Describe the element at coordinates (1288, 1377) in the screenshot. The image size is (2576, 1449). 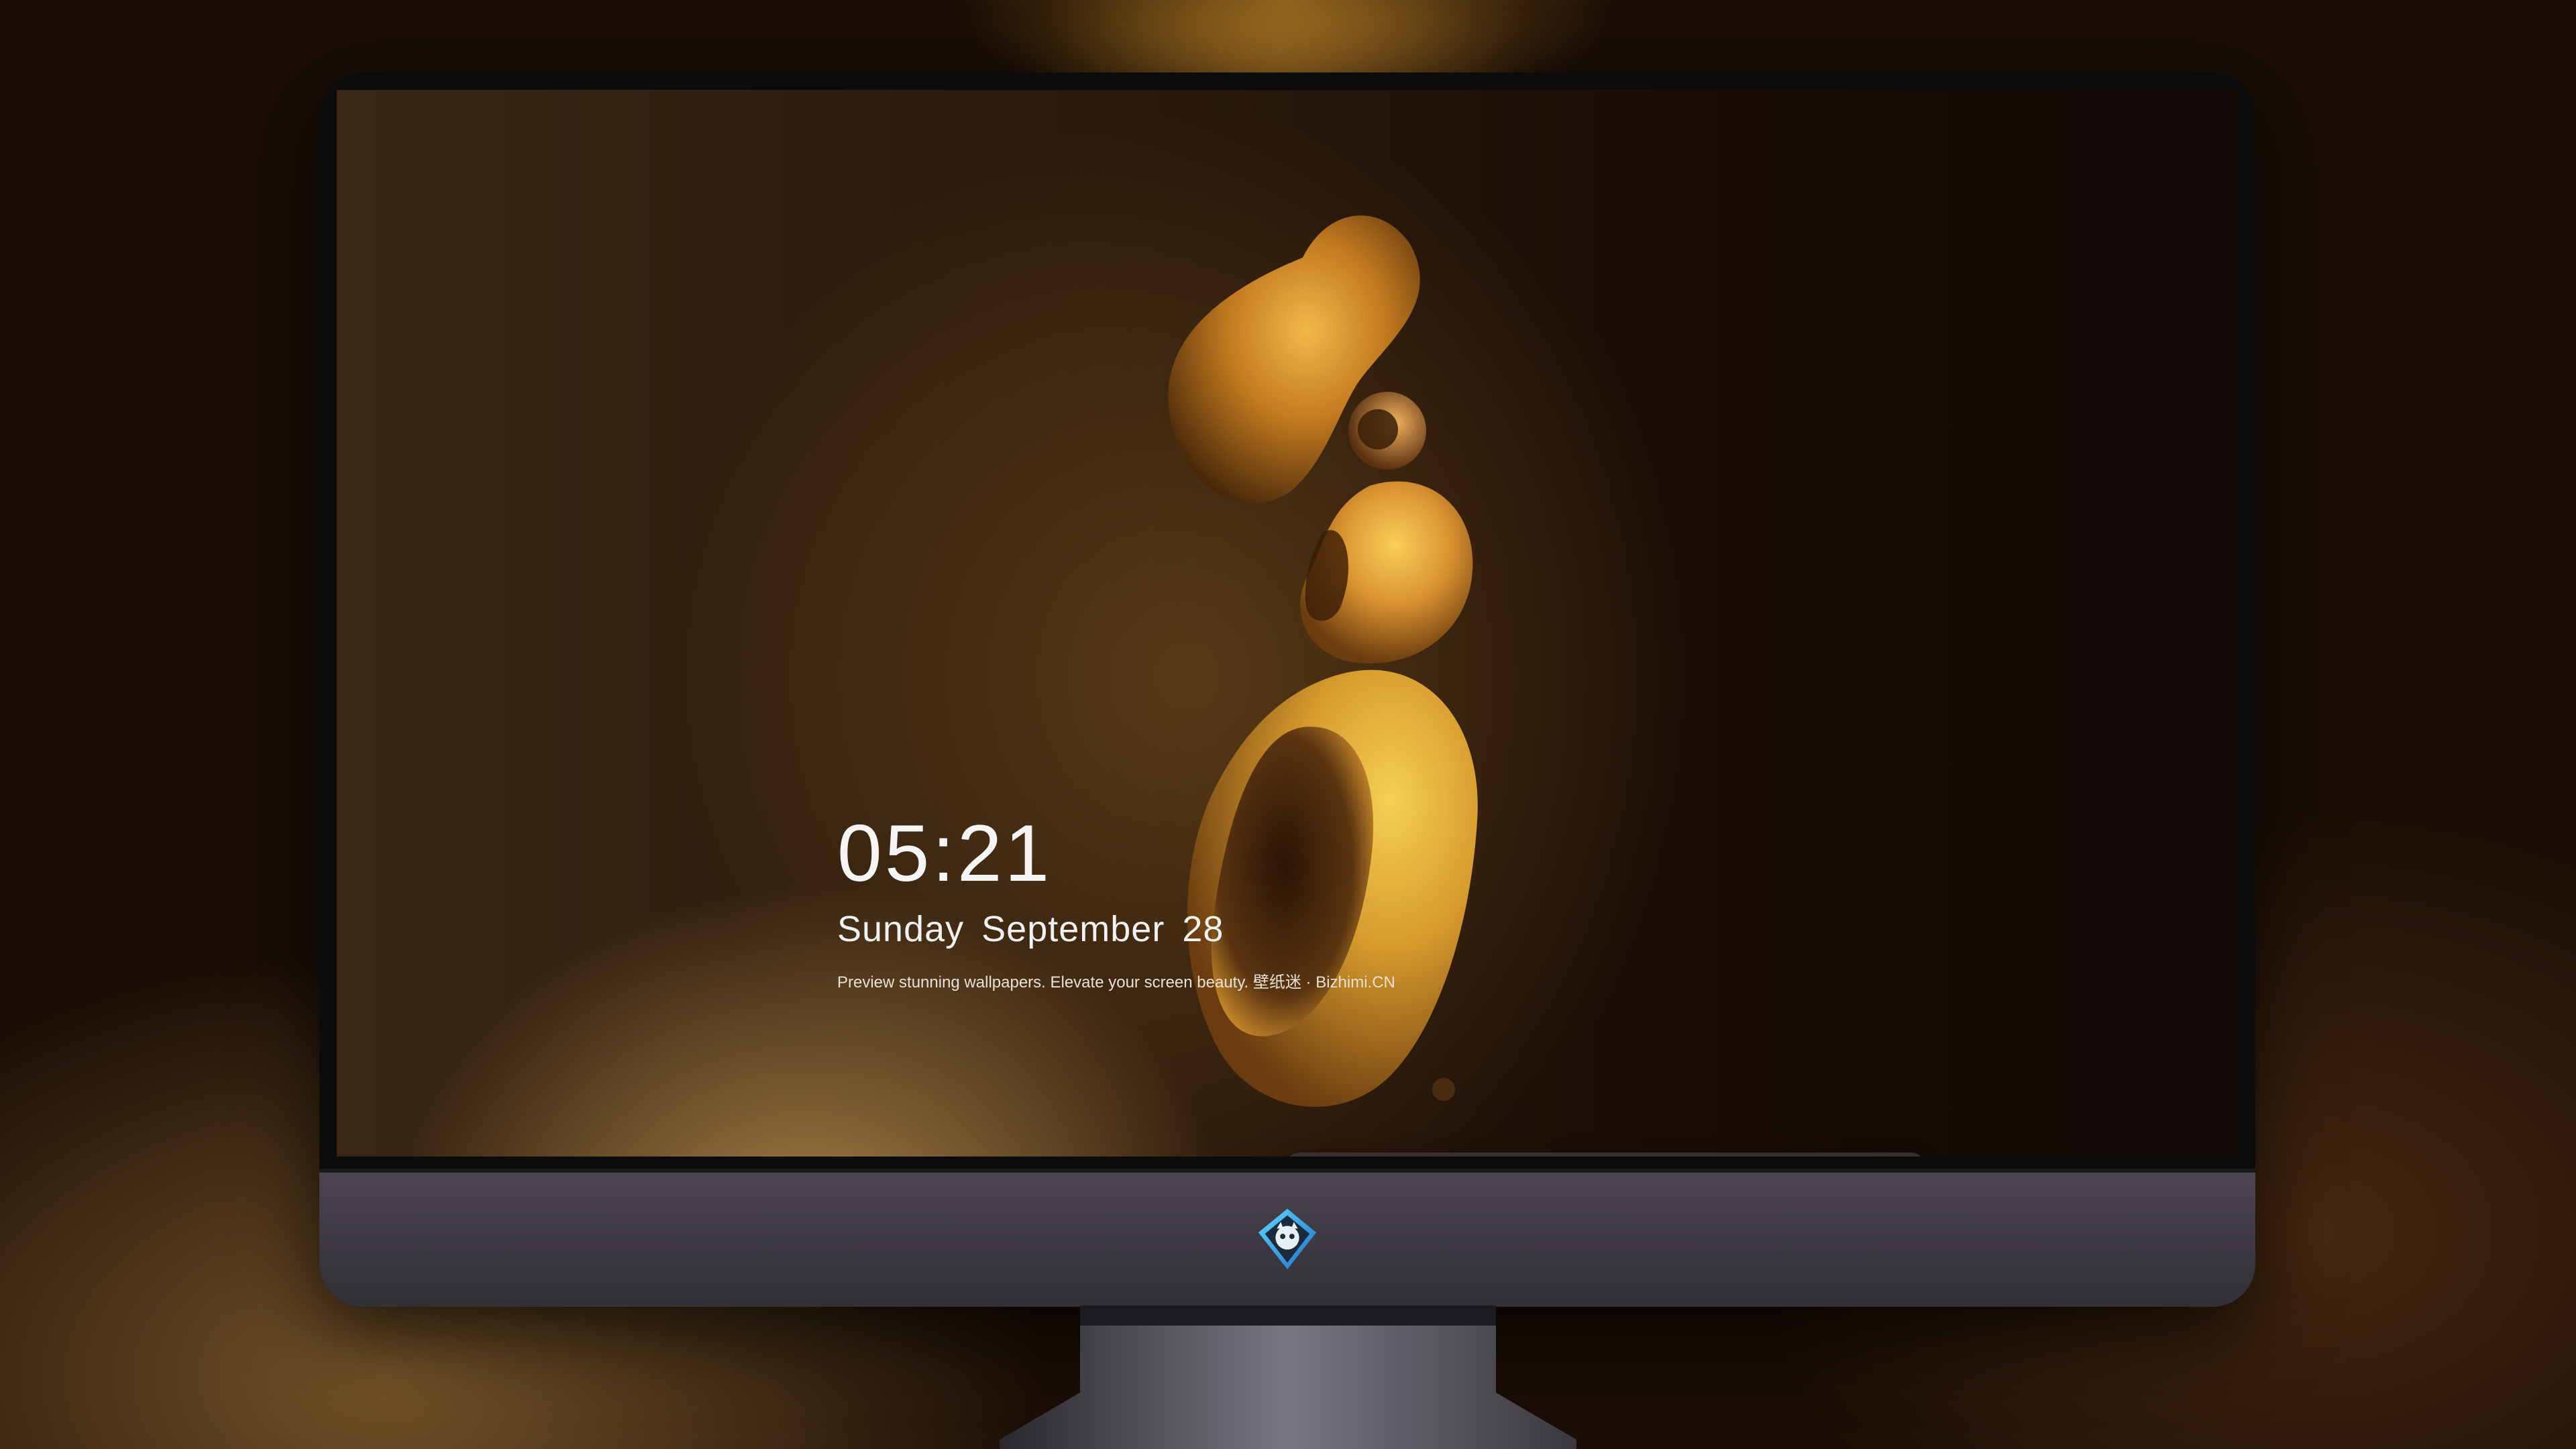
I see `monitor-stand` at that location.